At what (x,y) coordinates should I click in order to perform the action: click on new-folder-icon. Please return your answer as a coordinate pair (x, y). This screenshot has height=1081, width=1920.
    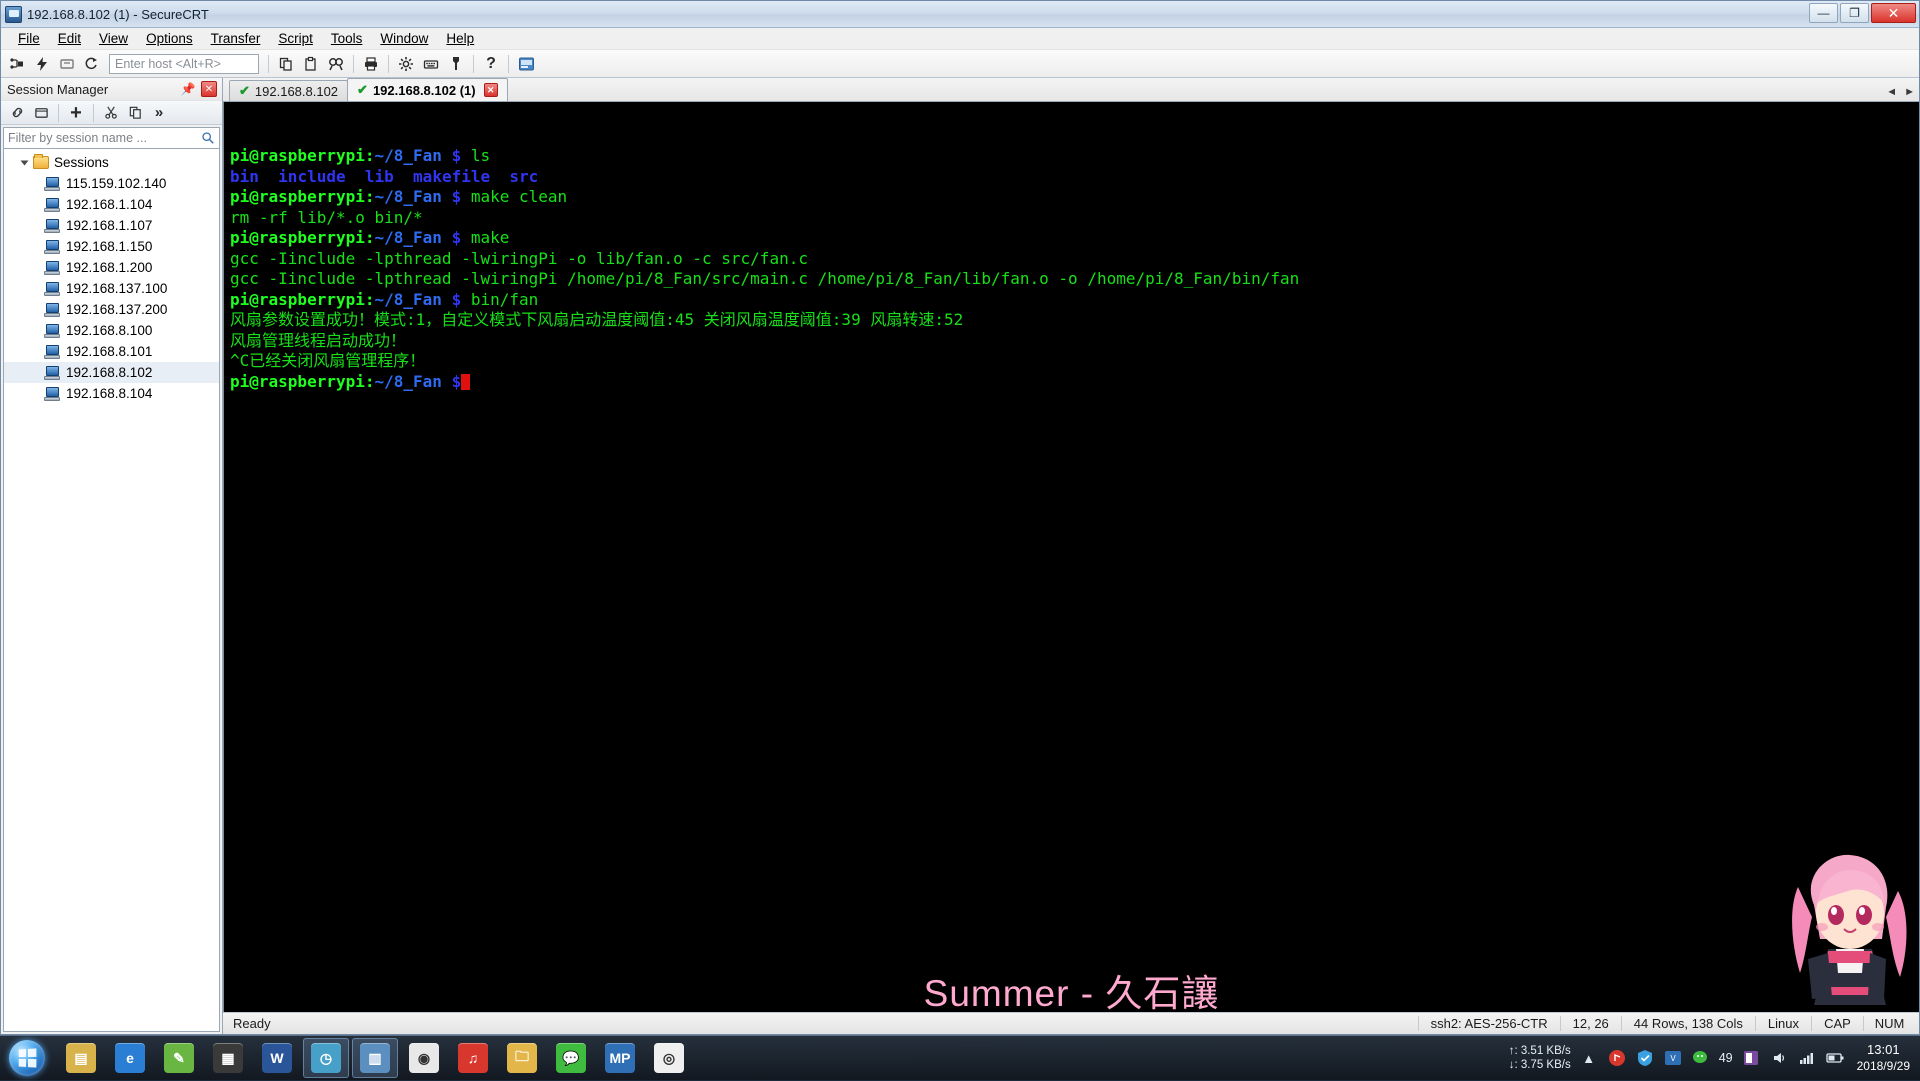
    Looking at the image, I should click on (41, 112).